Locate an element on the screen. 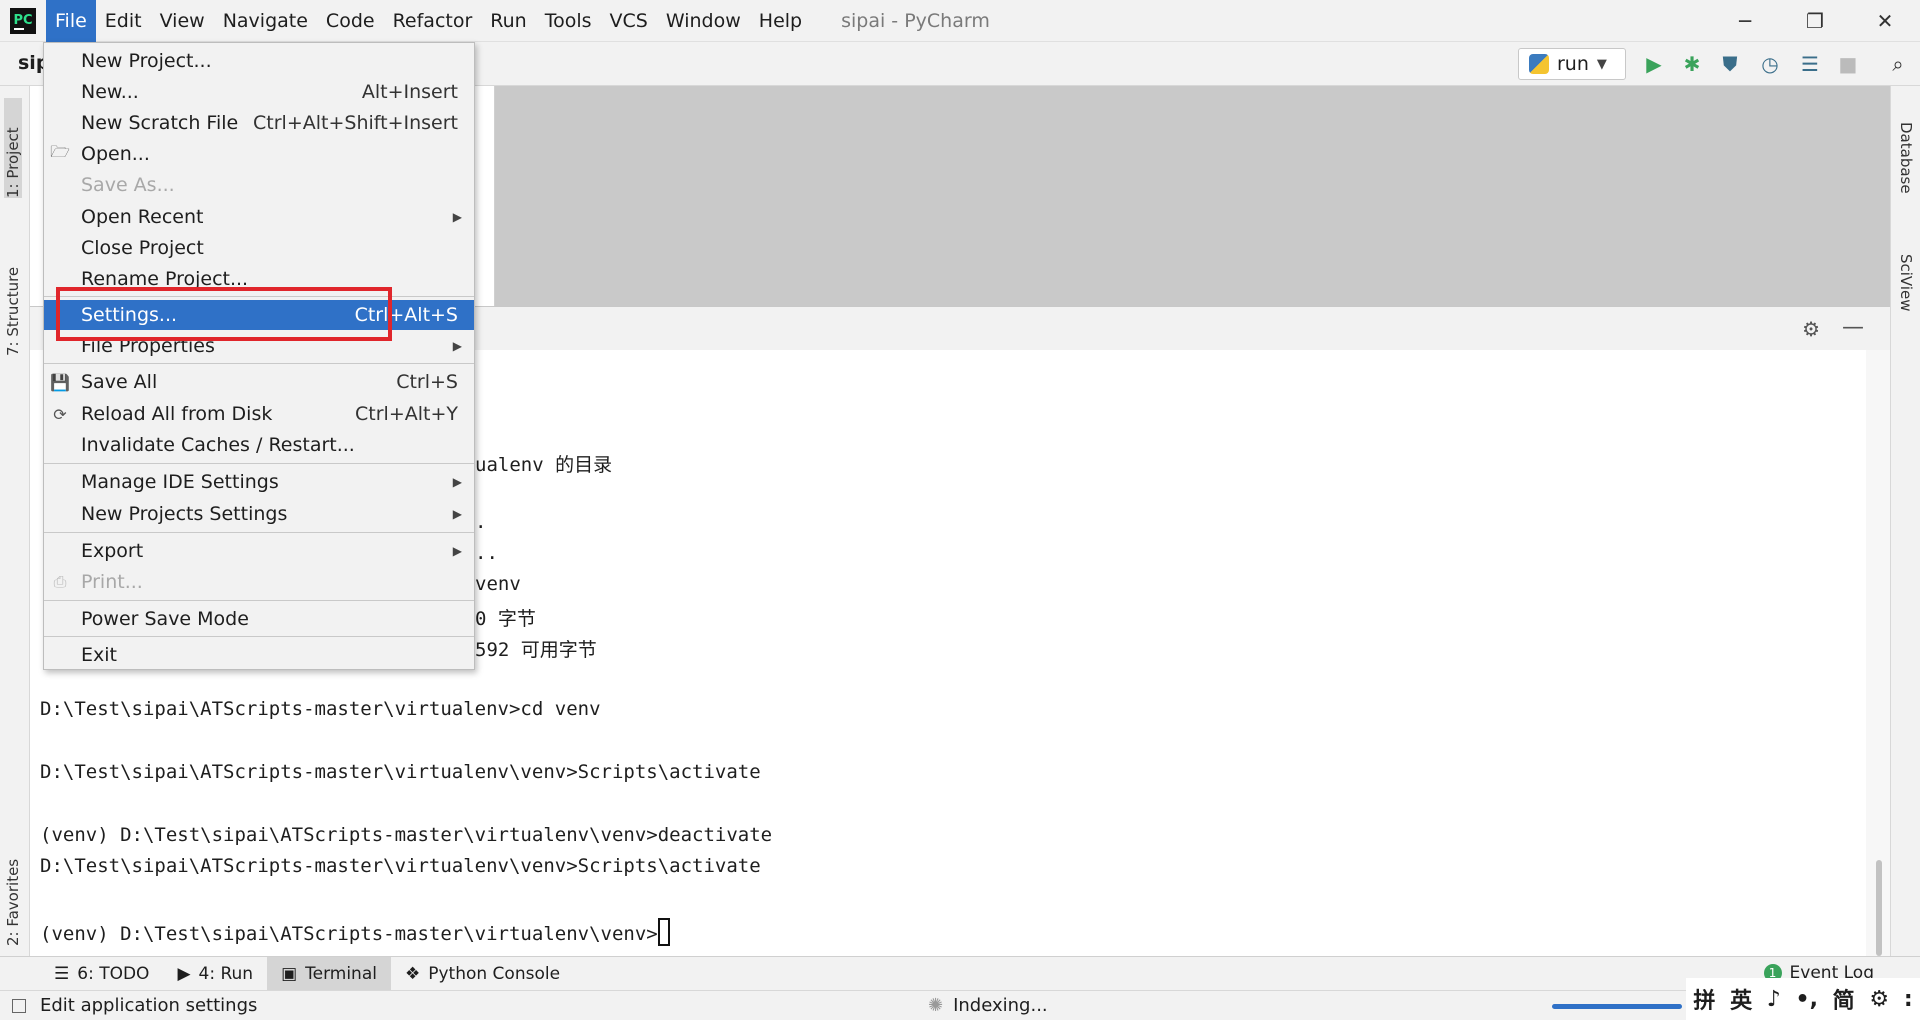 The height and width of the screenshot is (1020, 1920). tab-database: Database is located at coordinates (1906, 158).